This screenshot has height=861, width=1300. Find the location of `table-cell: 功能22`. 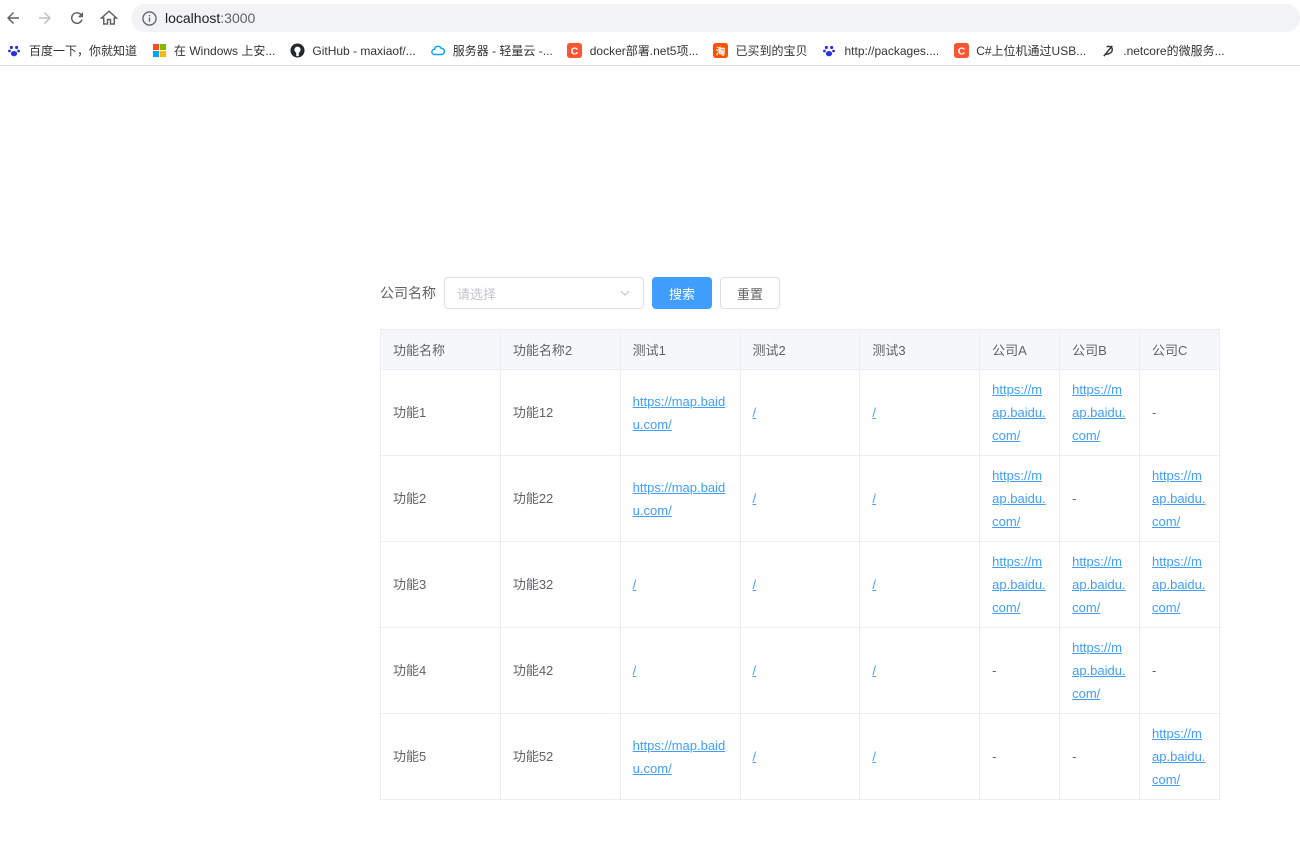

table-cell: 功能22 is located at coordinates (560, 498).